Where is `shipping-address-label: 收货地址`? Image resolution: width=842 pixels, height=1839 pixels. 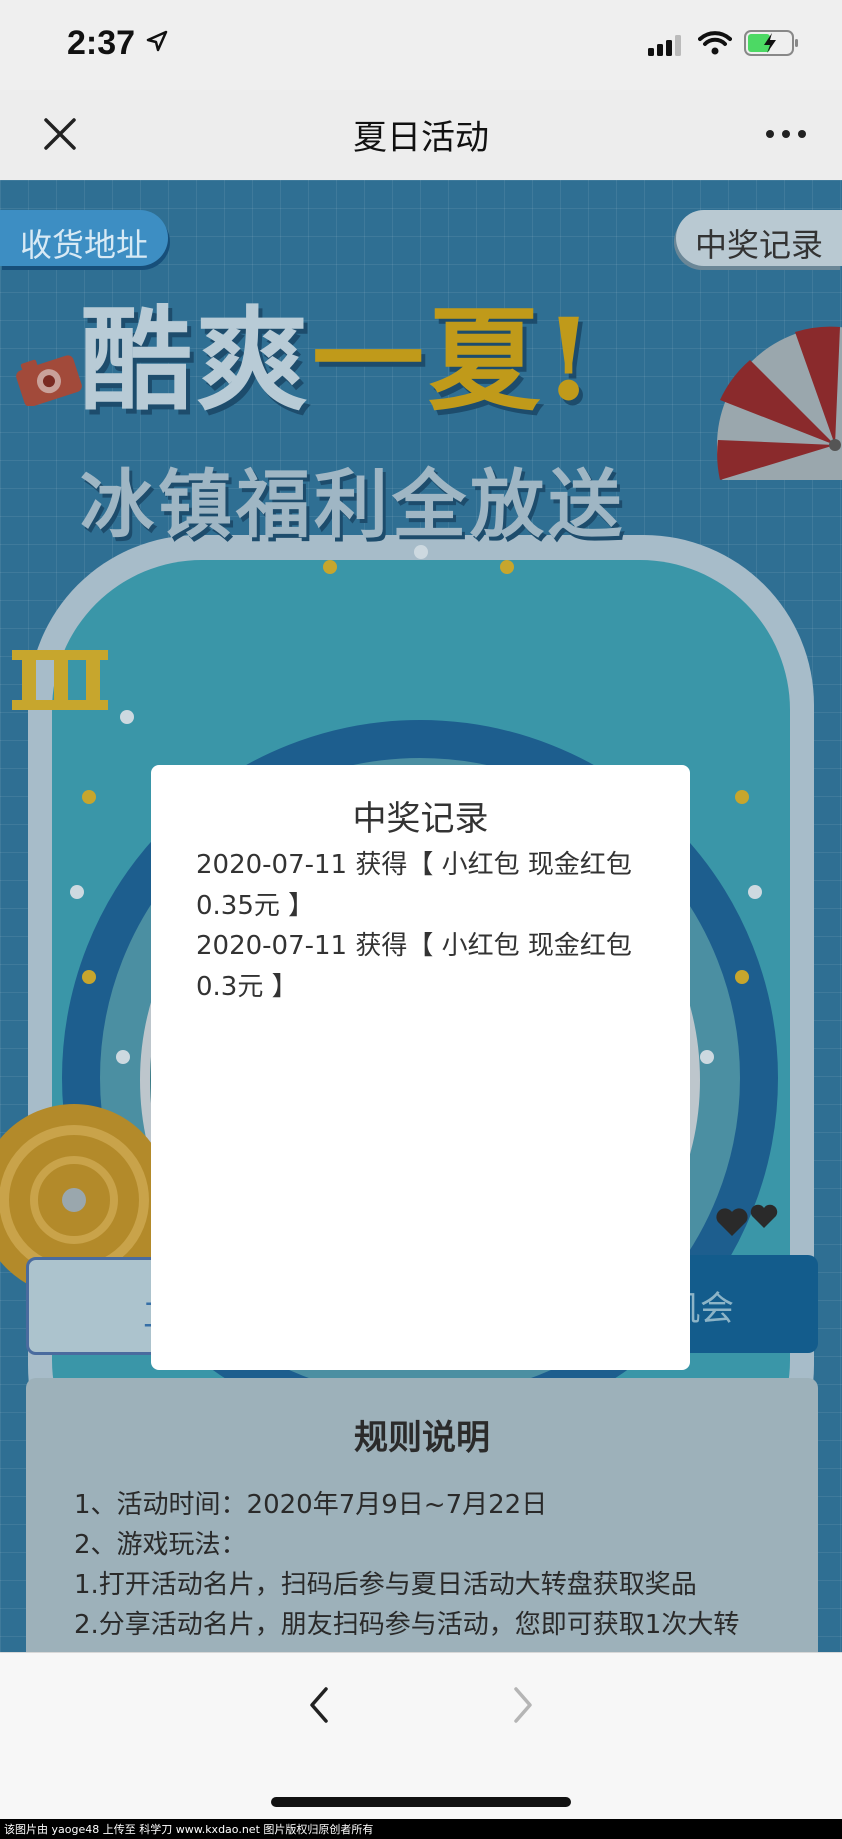
shipping-address-label: 收货地址 is located at coordinates (83, 245).